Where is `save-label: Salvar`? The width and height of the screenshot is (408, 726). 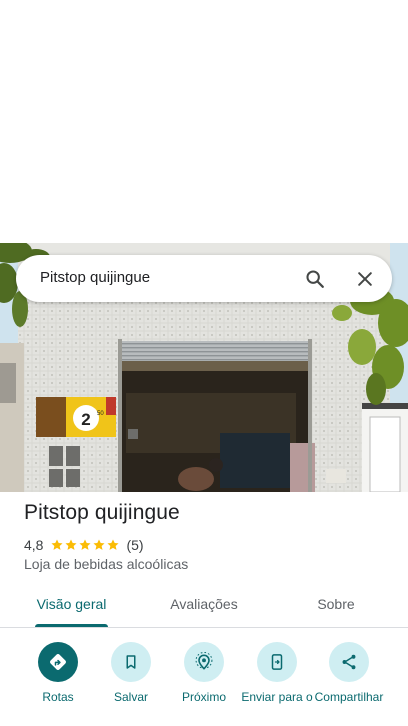
save-label: Salvar is located at coordinates (130, 697).